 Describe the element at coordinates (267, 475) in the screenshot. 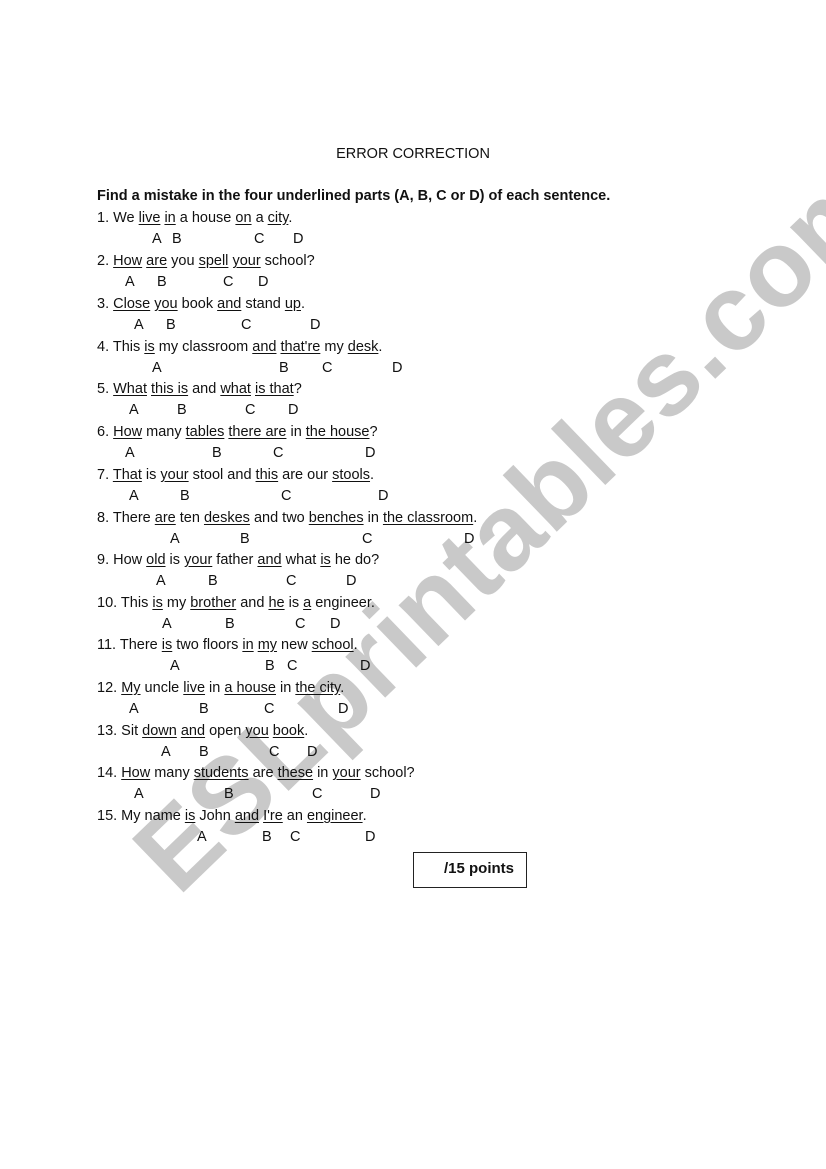

I see `underlined-part-c: this` at that location.